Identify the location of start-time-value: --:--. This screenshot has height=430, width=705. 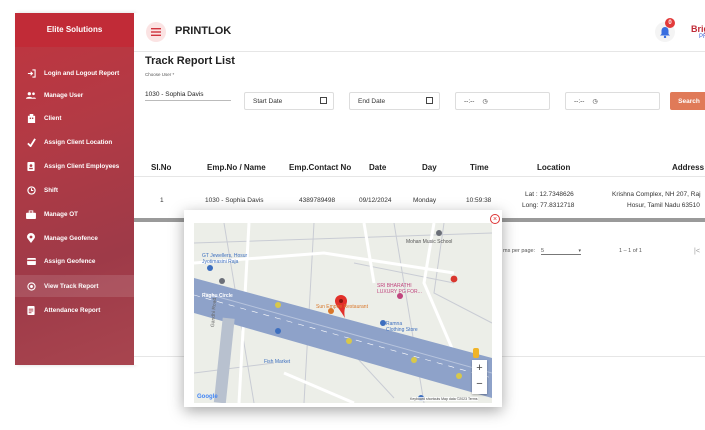
(469, 101).